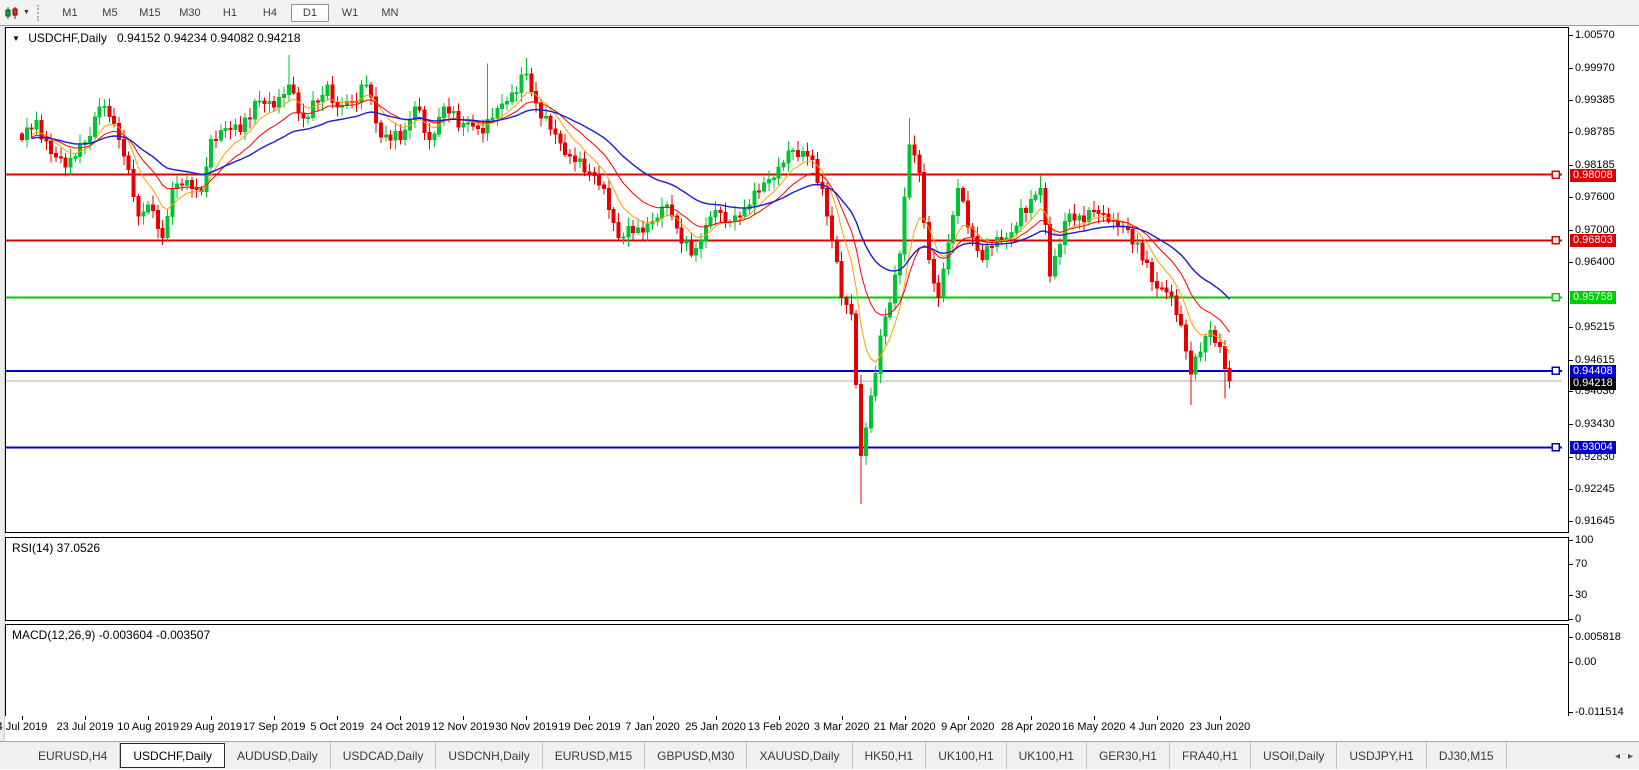 The width and height of the screenshot is (1639, 770). What do you see at coordinates (1094, 727) in the screenshot?
I see `date-tick-label: 16 May 2020` at bounding box center [1094, 727].